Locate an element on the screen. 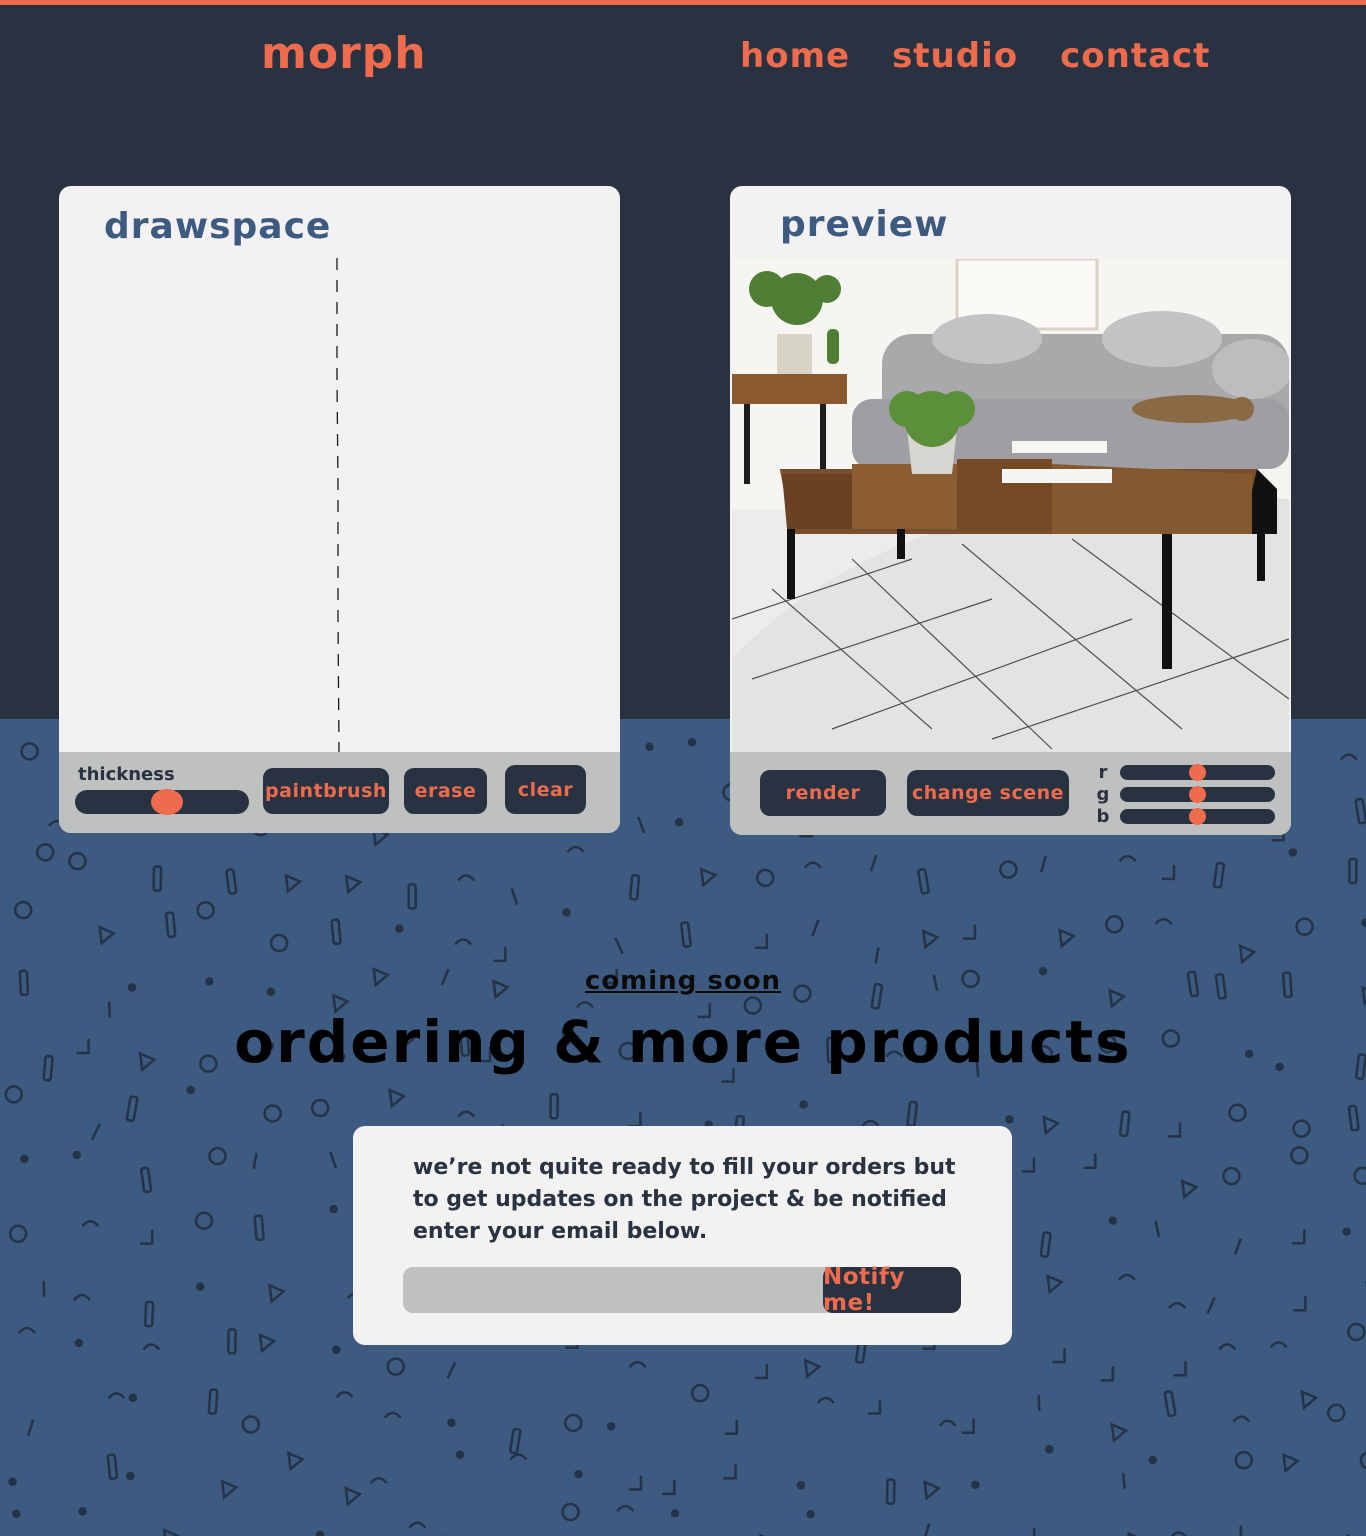 Image resolution: width=1366 pixels, height=1536 pixels. blue-slider is located at coordinates (1197, 816).